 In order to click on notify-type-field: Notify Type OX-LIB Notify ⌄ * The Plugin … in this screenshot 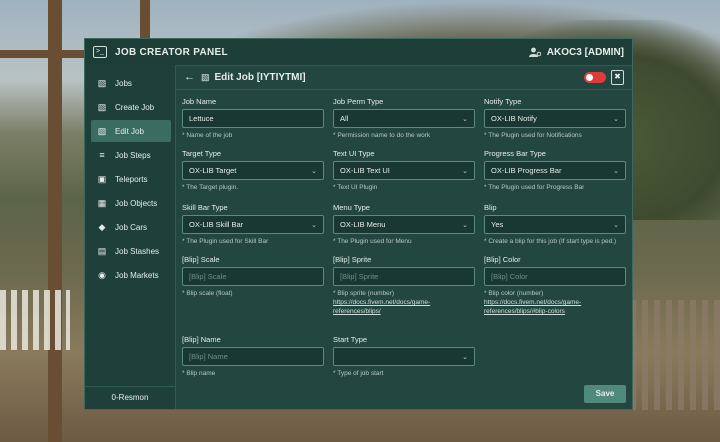, I will do `click(555, 118)`.